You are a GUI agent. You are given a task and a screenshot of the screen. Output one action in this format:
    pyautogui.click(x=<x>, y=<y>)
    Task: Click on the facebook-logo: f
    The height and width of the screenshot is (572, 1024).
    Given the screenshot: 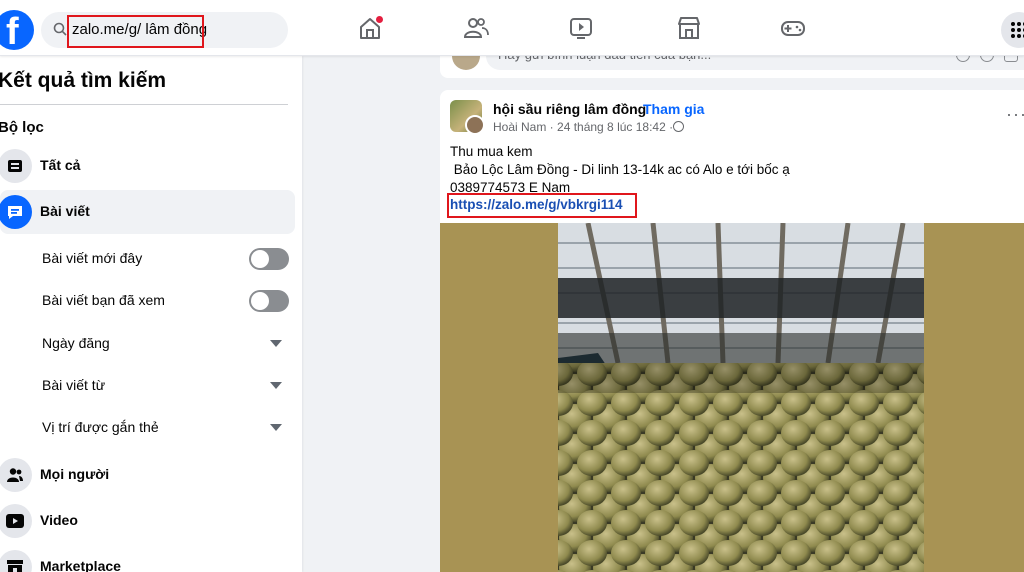 What is the action you would take?
    pyautogui.click(x=17, y=30)
    